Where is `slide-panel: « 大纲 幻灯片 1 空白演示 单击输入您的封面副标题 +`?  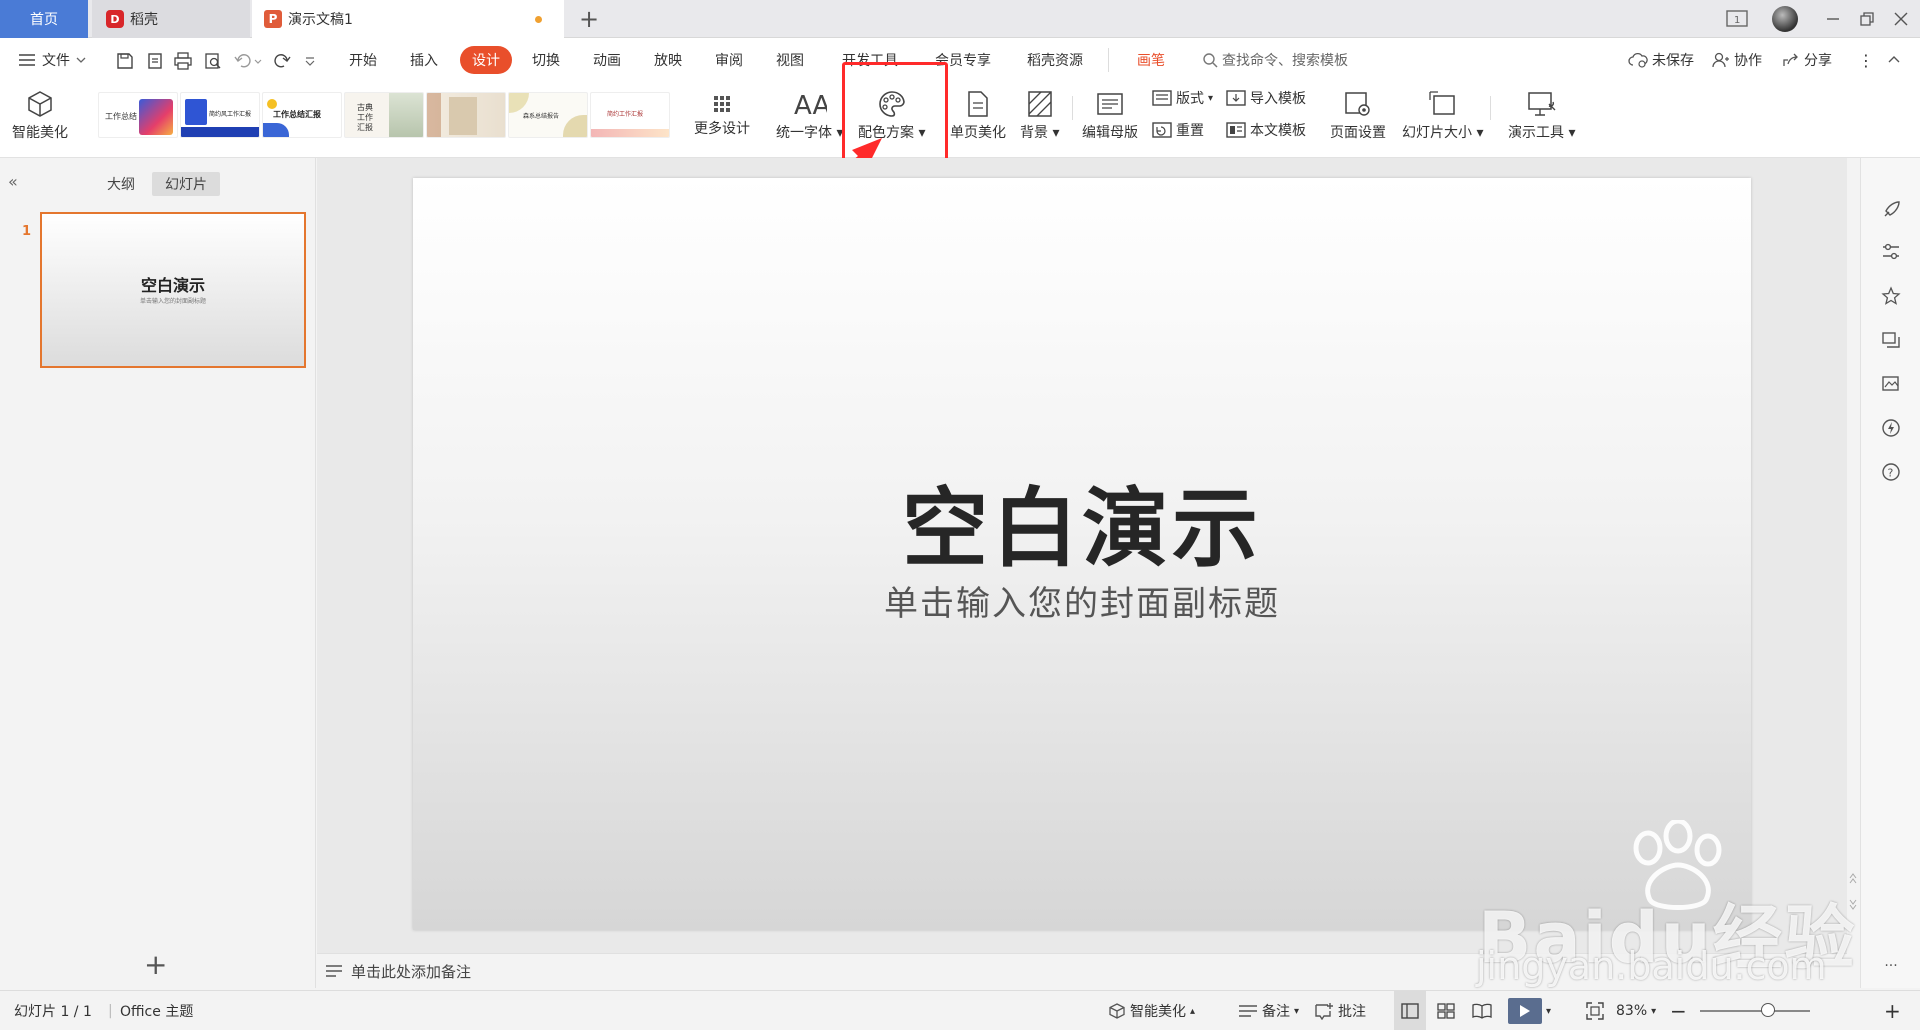 slide-panel: « 大纲 幻灯片 1 空白演示 单击输入您的封面副标题 + is located at coordinates (158, 573).